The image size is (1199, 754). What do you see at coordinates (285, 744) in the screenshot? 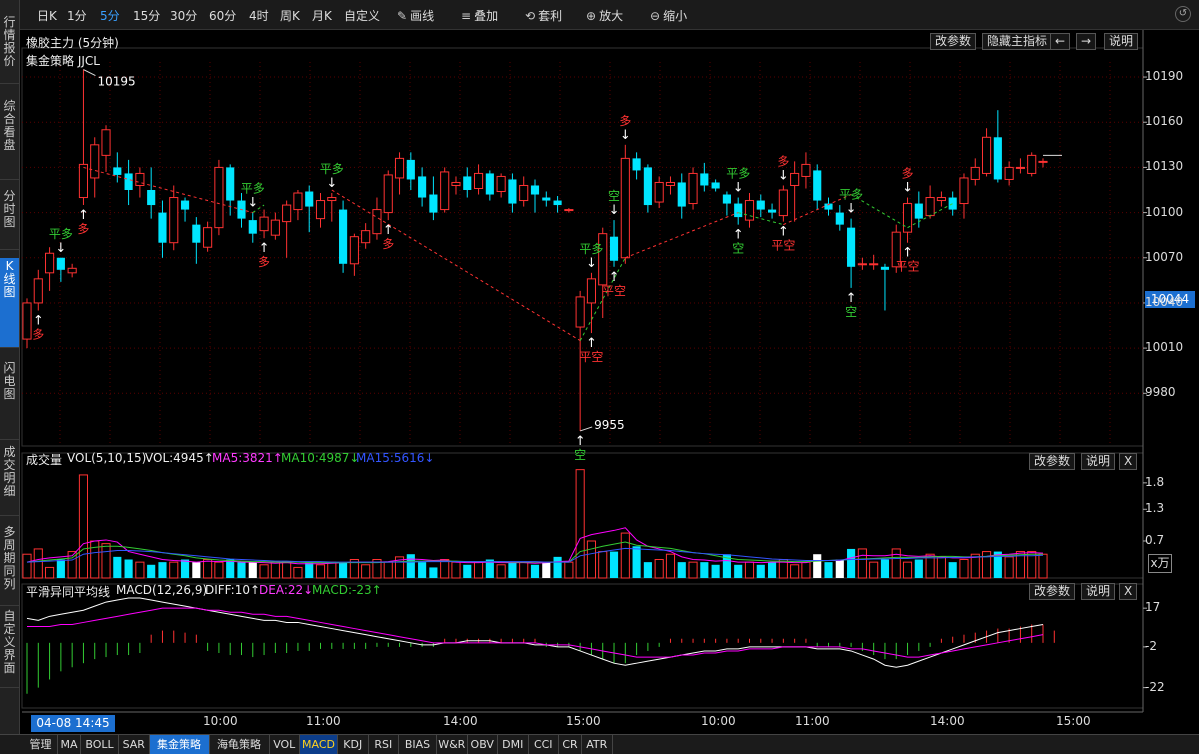
I see `bottom-tab-6: VOL` at bounding box center [285, 744].